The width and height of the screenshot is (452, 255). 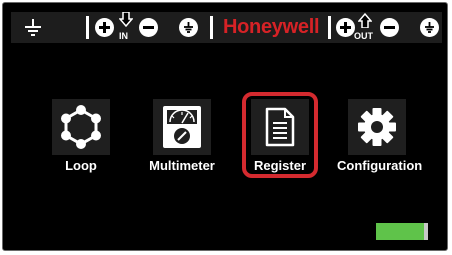 What do you see at coordinates (377, 127) in the screenshot?
I see `gear-icon` at bounding box center [377, 127].